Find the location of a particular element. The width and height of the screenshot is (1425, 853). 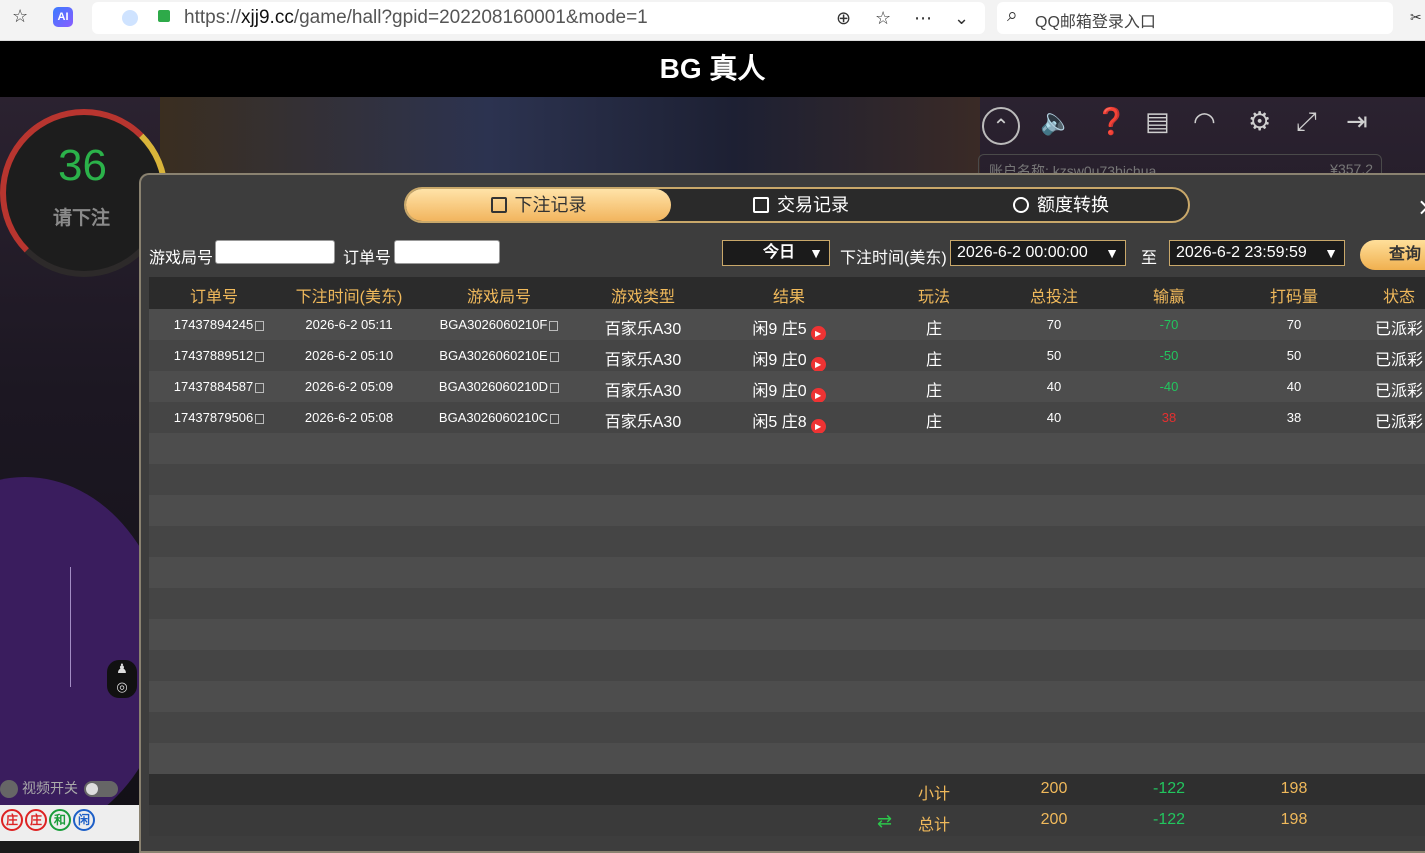

search-box: ⌕ QQ邮箱登录入口 is located at coordinates (1195, 18).